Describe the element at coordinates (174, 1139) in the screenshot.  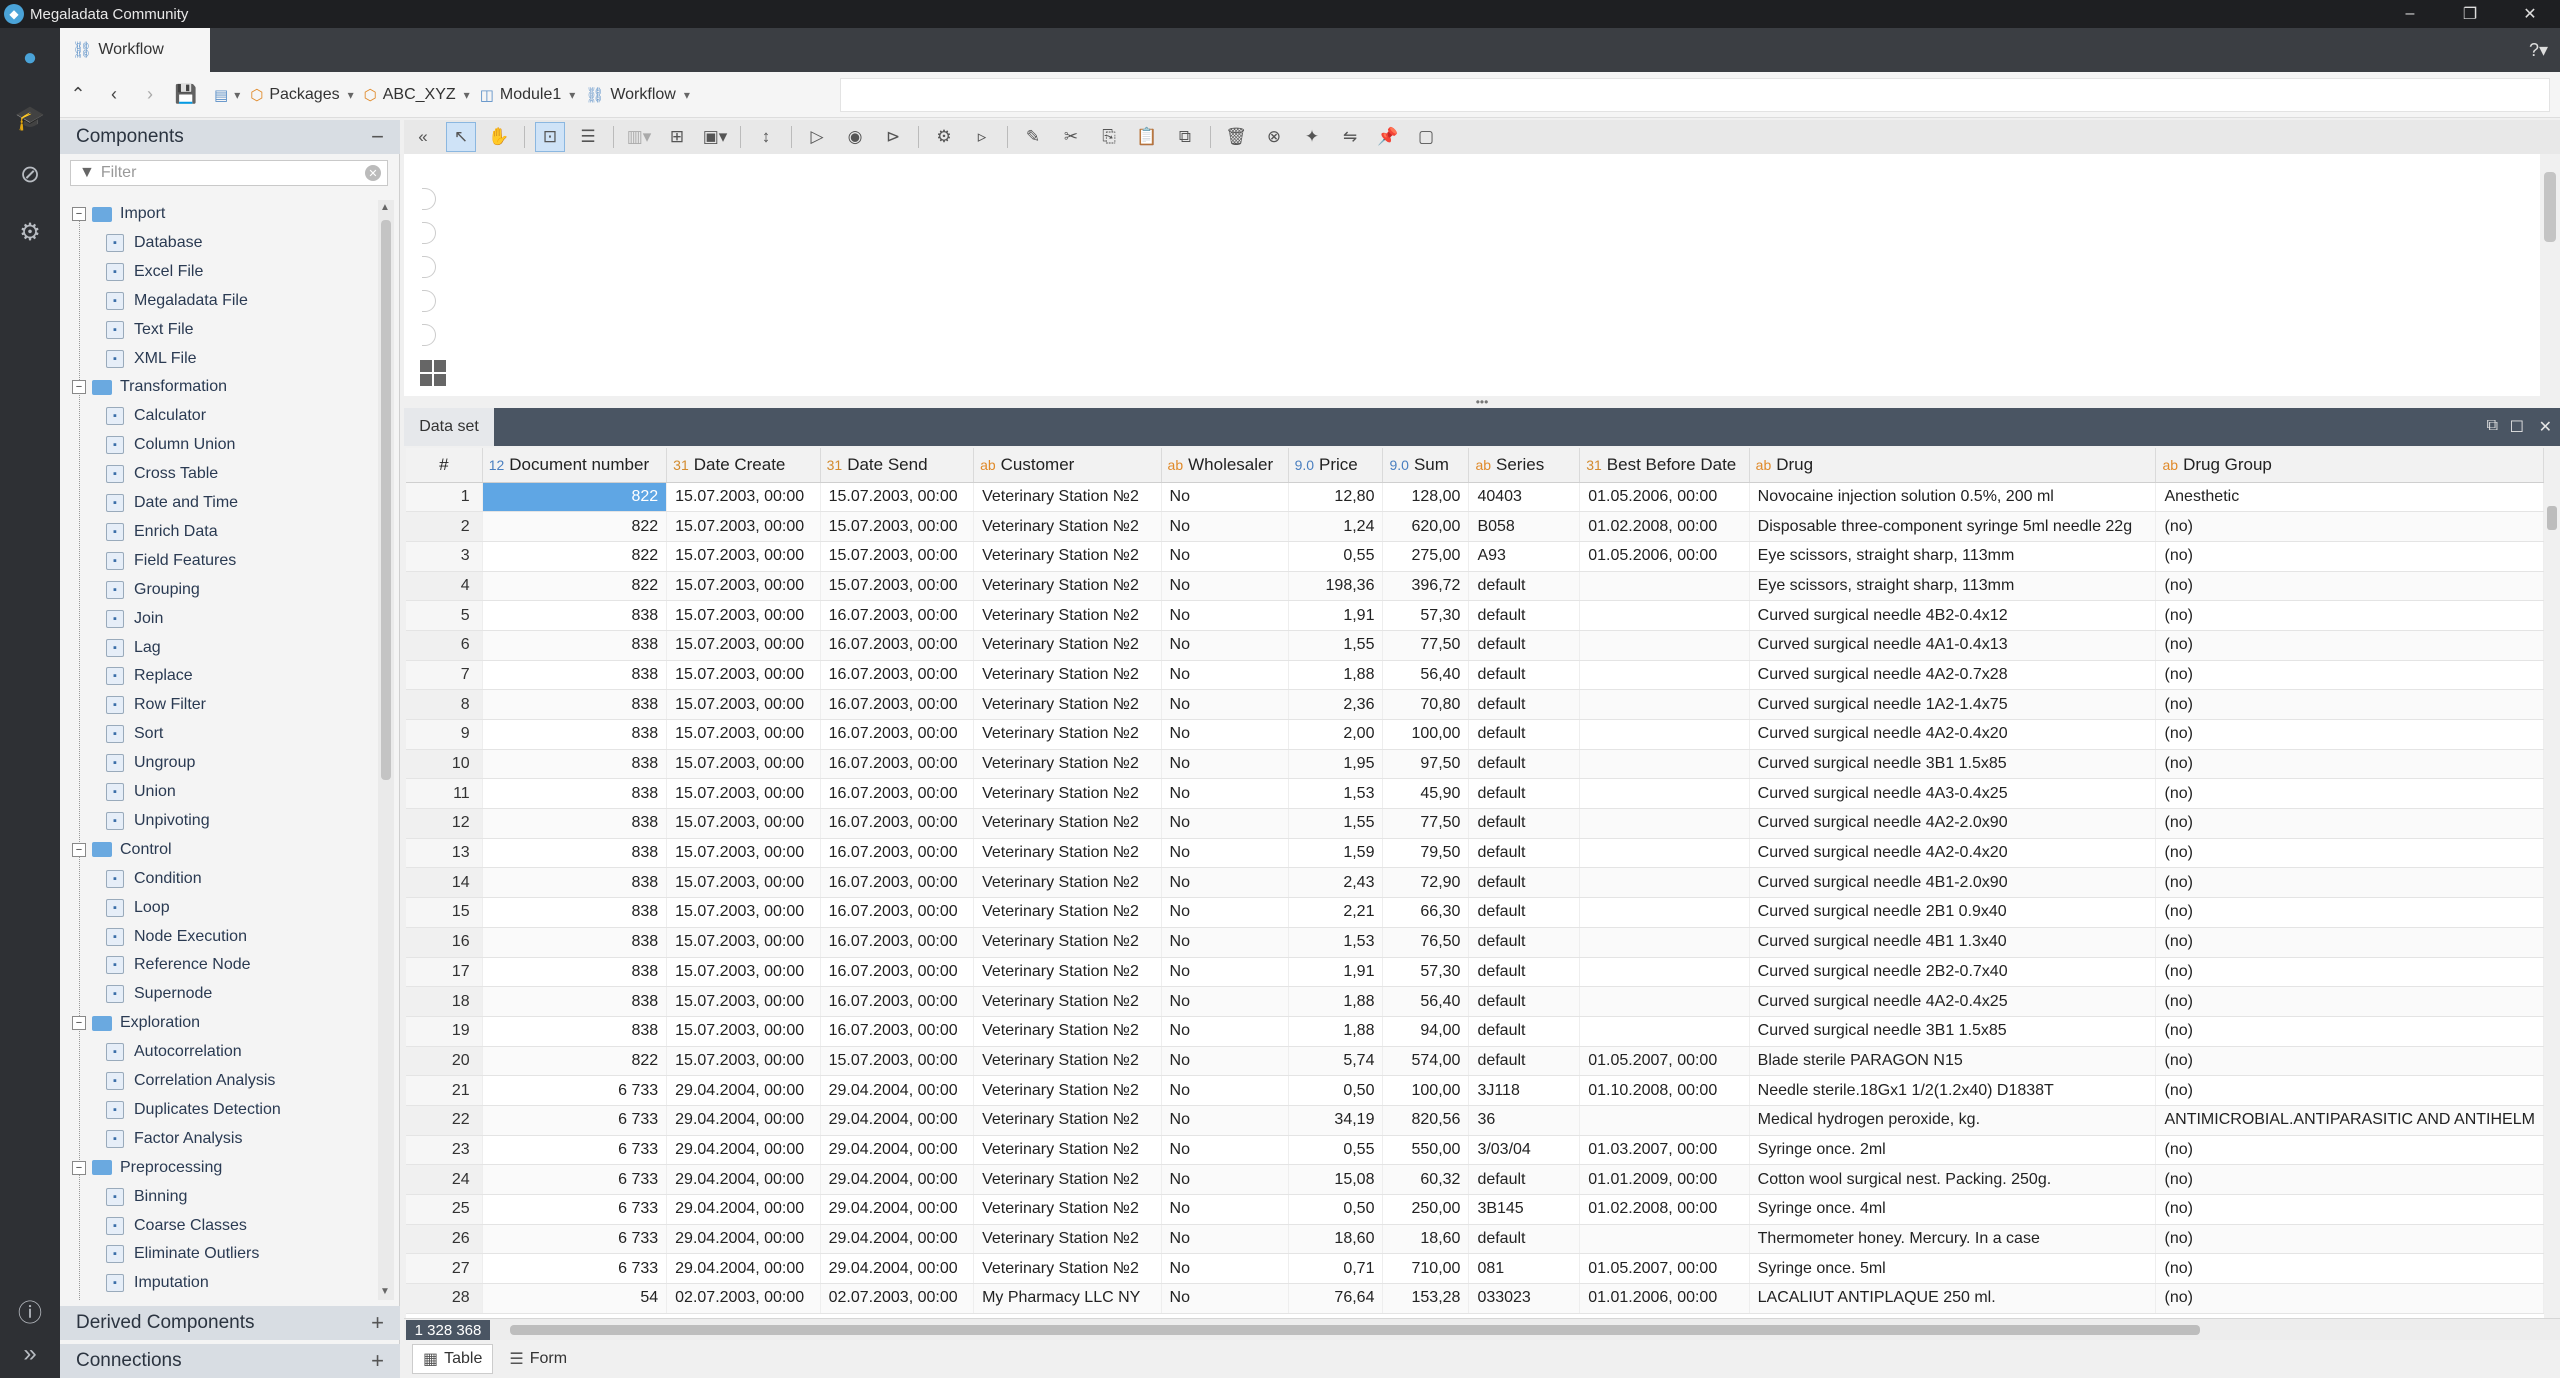
I see `tree-item: ▪ Factor Analysis` at that location.